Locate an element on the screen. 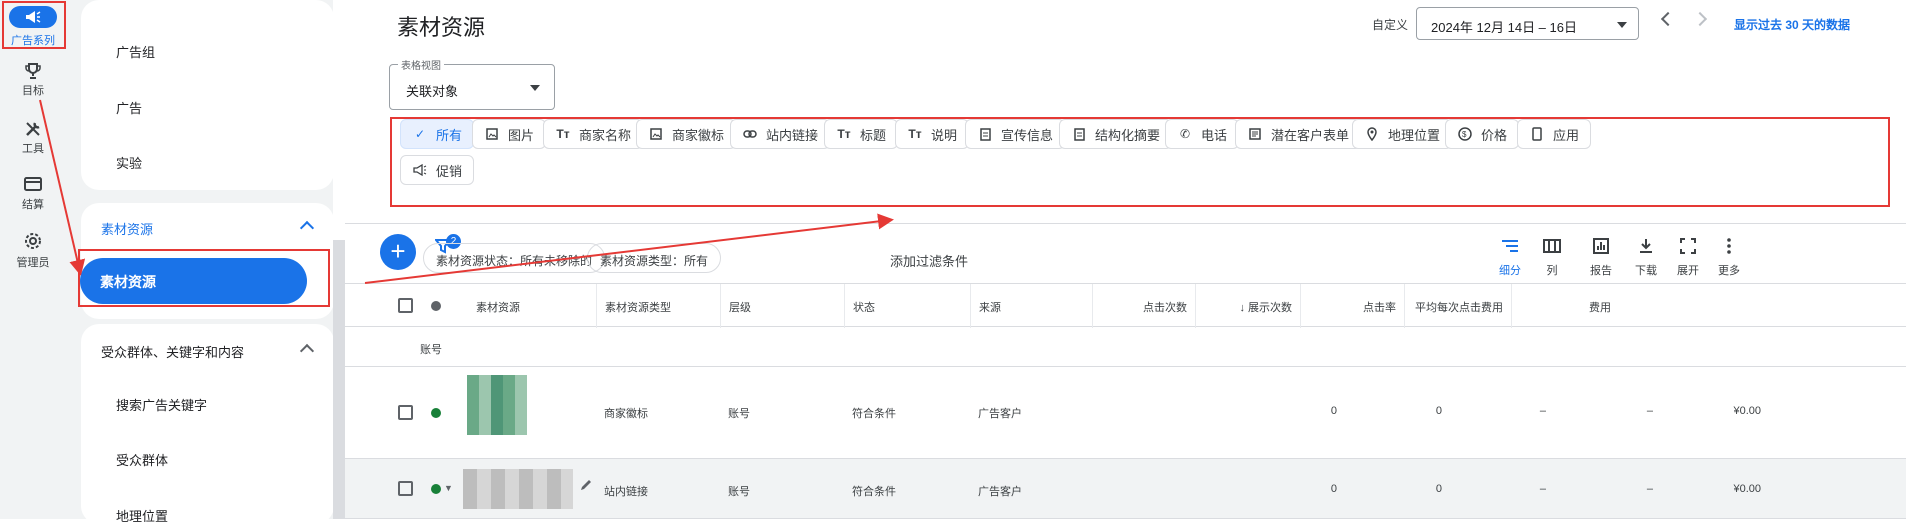 This screenshot has width=1906, height=525. source-cell: 广告客户 is located at coordinates (1000, 492).